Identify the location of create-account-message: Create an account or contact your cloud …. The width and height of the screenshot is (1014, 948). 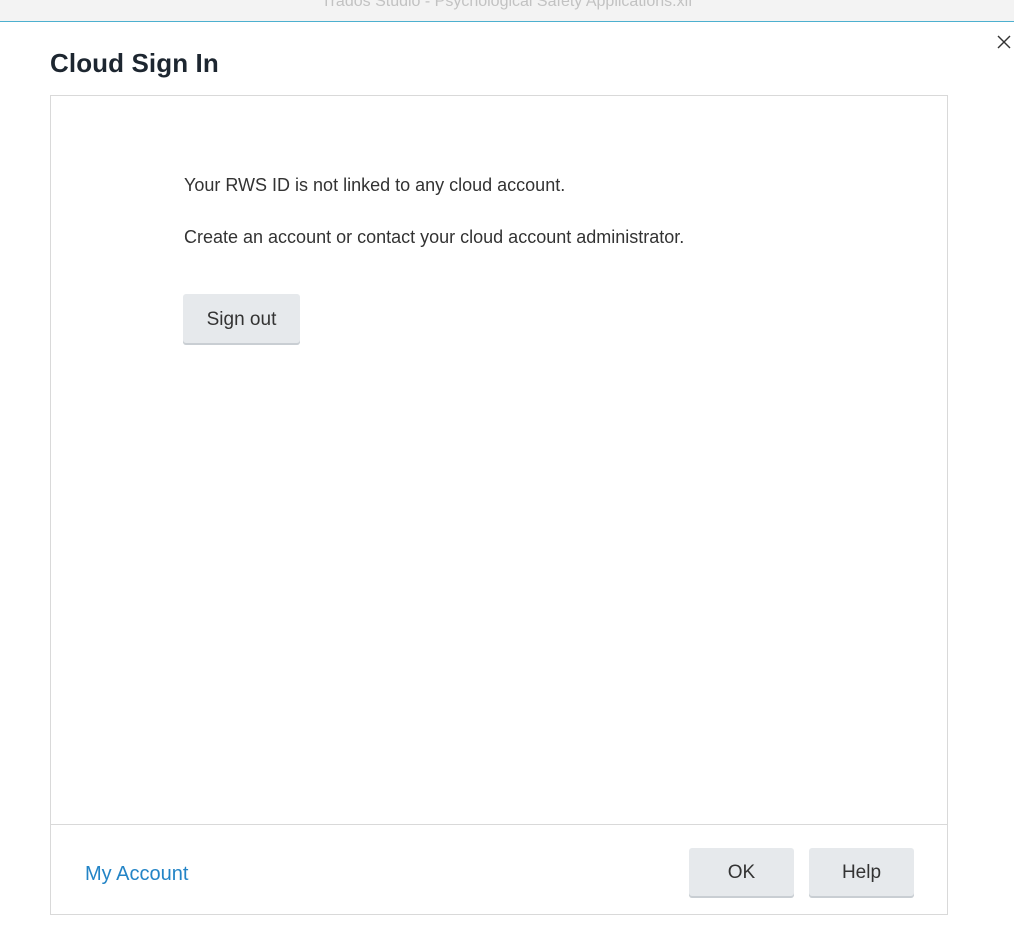
(434, 237).